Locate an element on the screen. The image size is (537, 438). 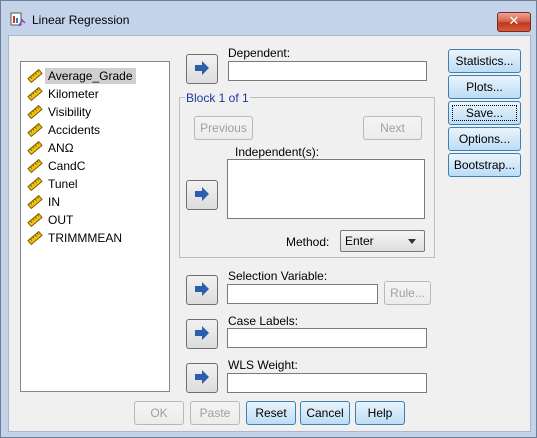
variable-label: Average_Grade is located at coordinates (90, 76).